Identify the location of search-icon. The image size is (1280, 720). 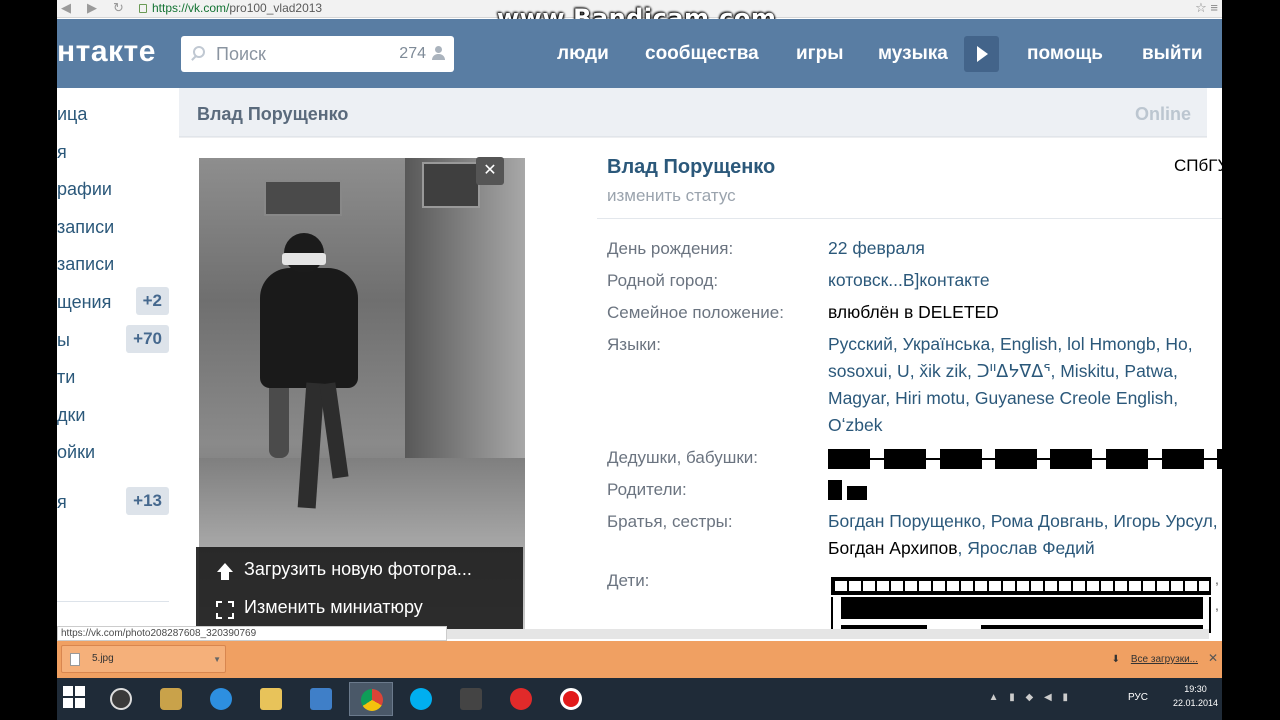
(199, 52).